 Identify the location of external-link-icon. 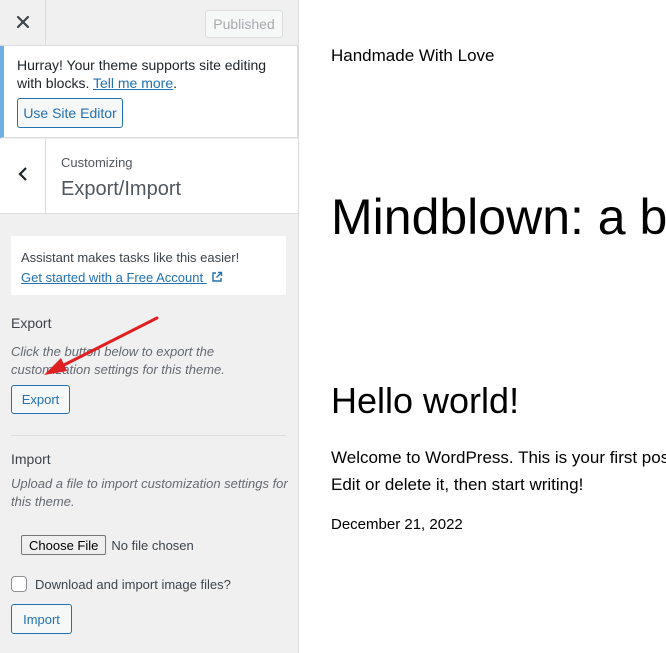
(217, 279).